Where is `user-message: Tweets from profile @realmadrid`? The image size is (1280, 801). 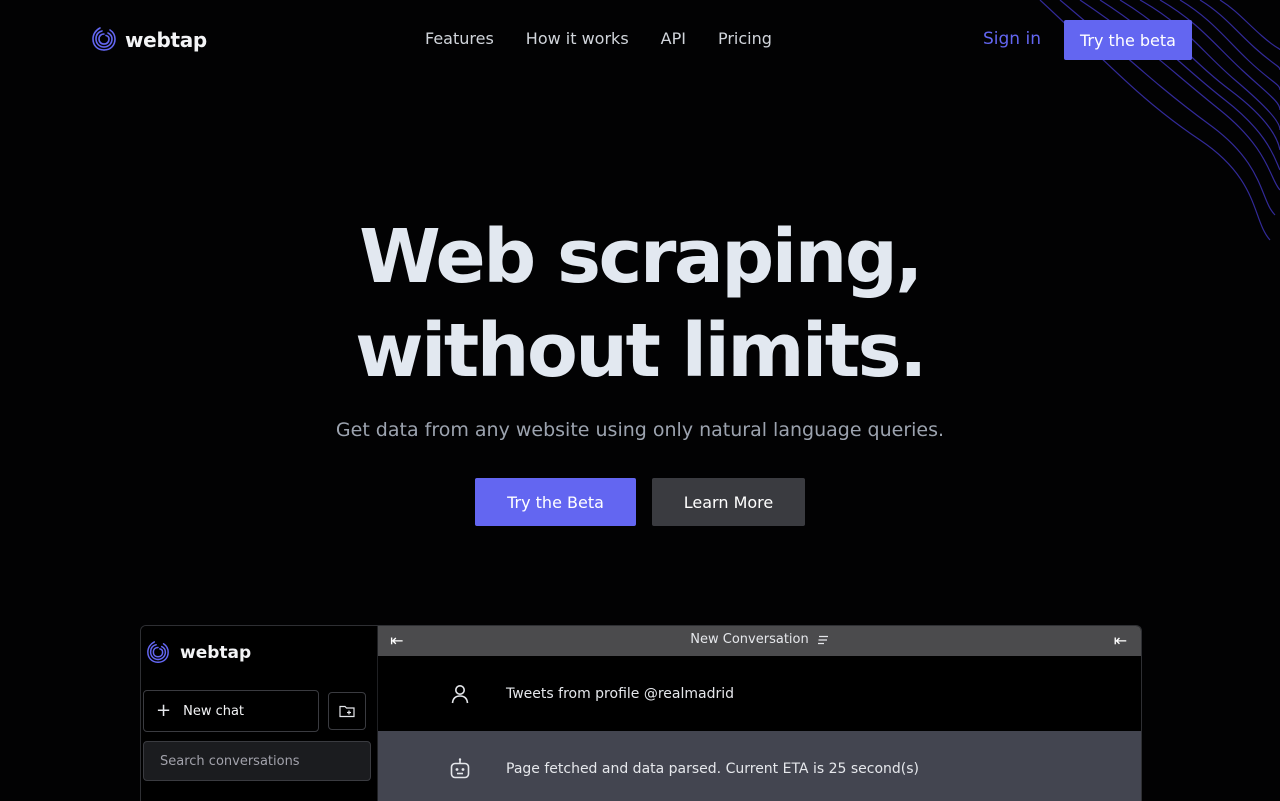 user-message: Tweets from profile @realmadrid is located at coordinates (759, 694).